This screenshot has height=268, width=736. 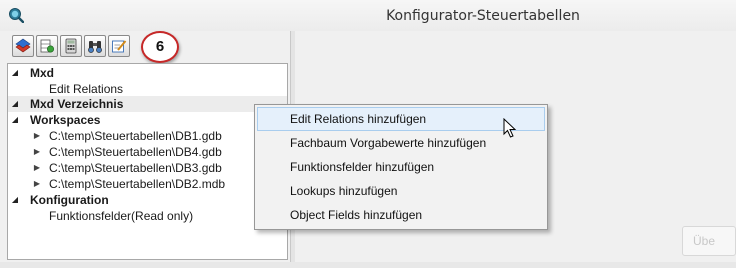 What do you see at coordinates (65, 120) in the screenshot?
I see `tree-node-label: Workspaces` at bounding box center [65, 120].